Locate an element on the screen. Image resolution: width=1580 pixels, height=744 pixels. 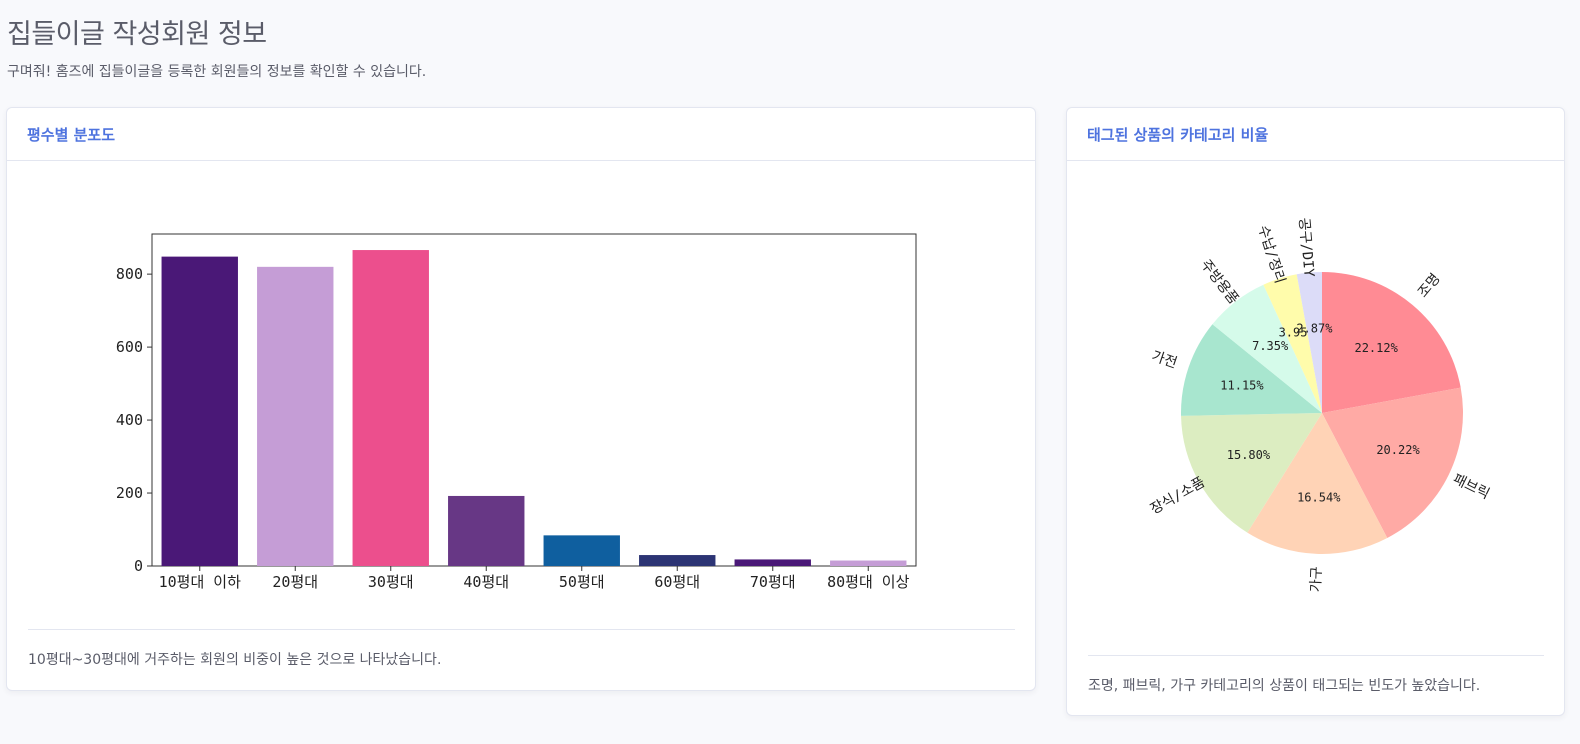
pie-percent-label: 15.80% is located at coordinates (1249, 455).